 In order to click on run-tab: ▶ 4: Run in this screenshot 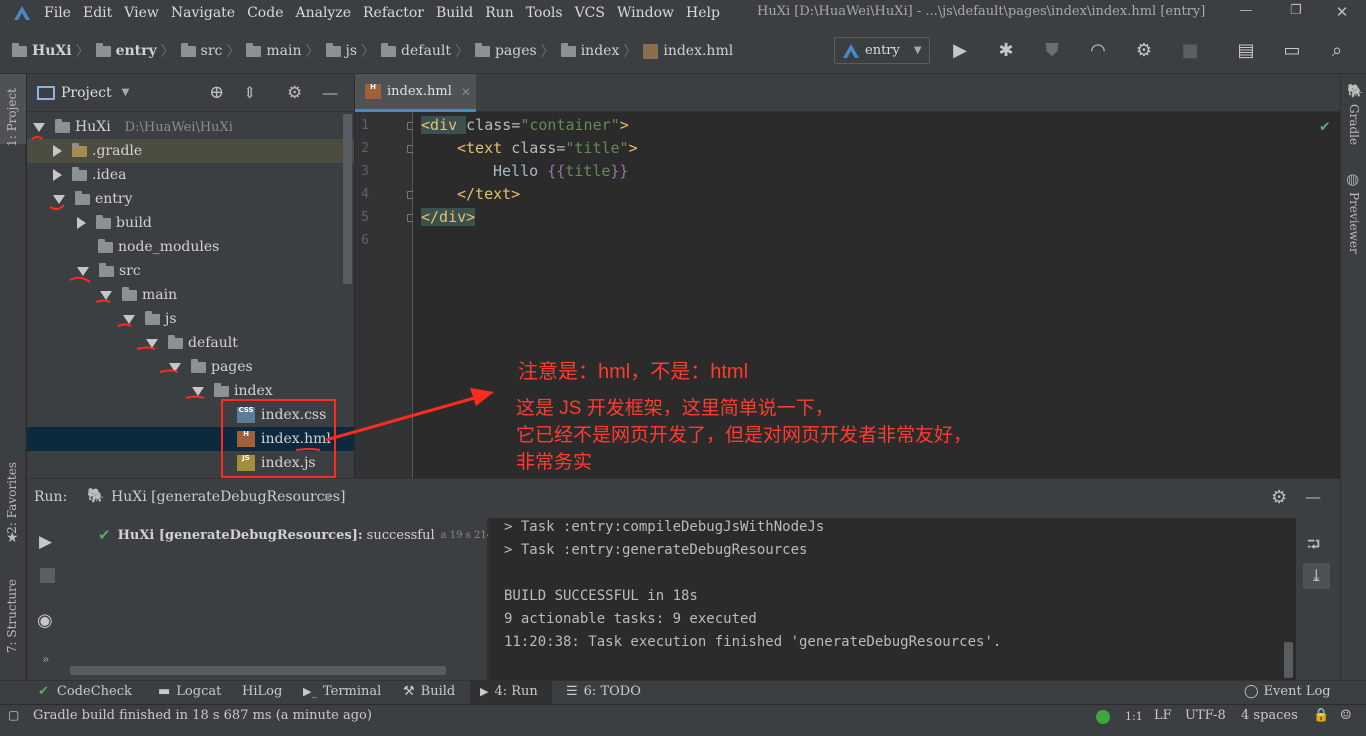, I will do `click(509, 691)`.